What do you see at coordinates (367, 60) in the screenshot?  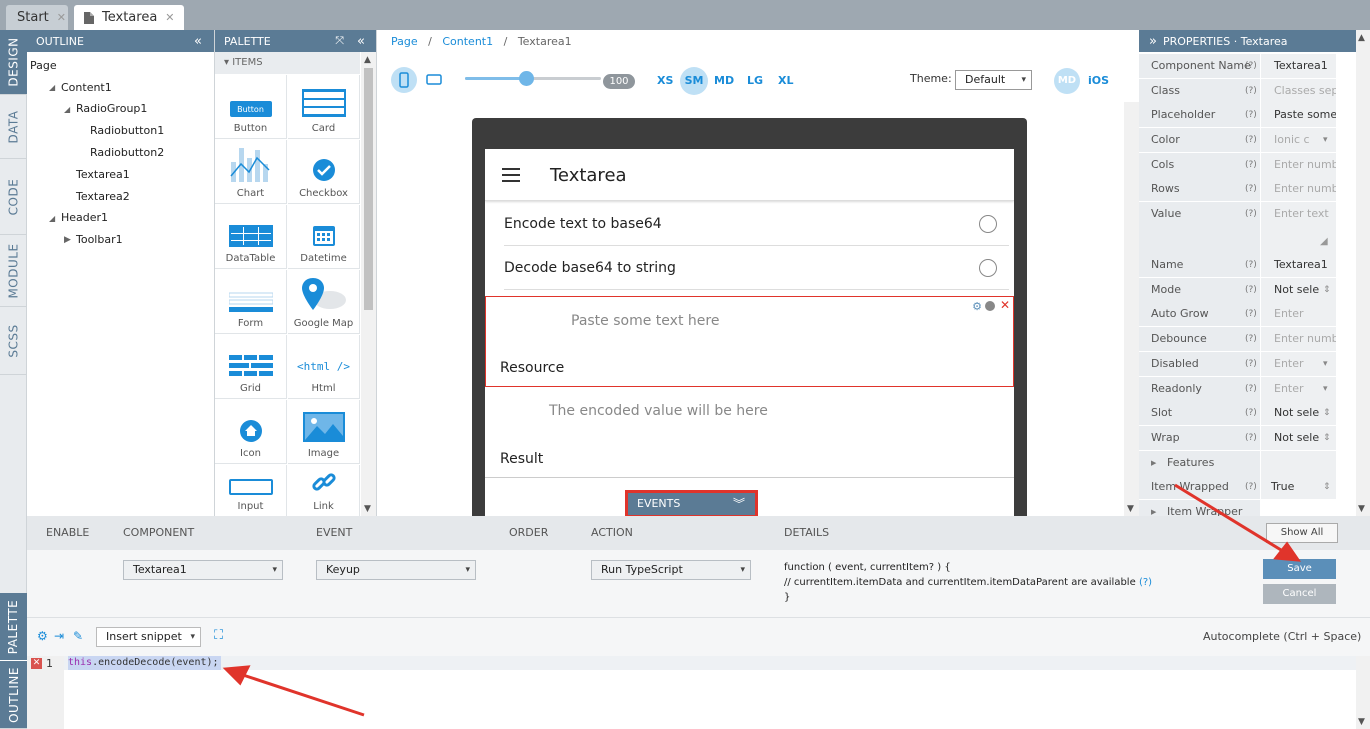 I see `scroll-up-icon: ▲` at bounding box center [367, 60].